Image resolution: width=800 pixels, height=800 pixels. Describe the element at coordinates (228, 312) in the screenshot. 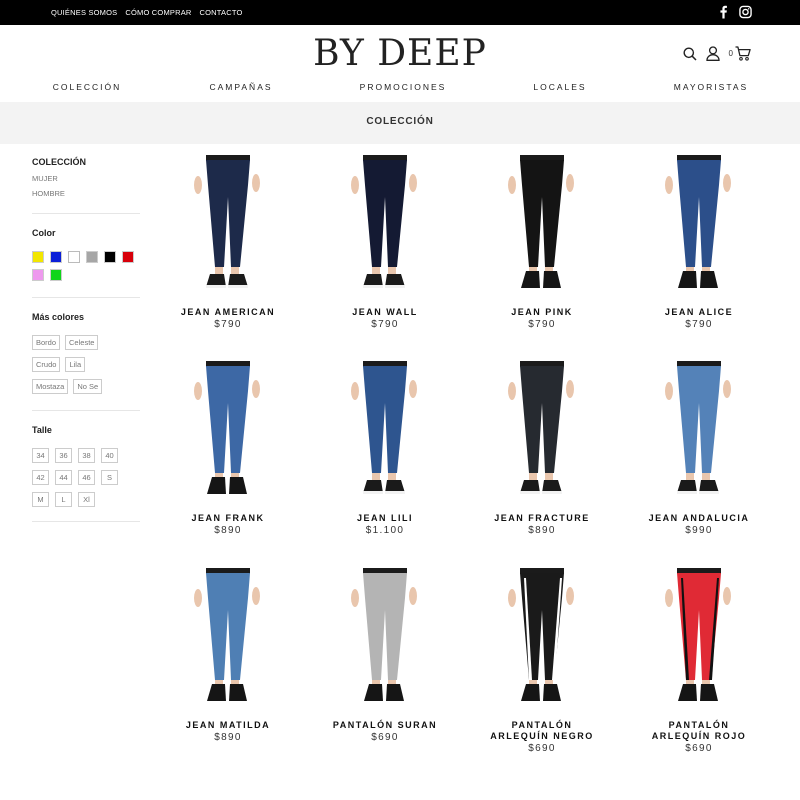

I see `product-name: JEAN AMERICAN` at that location.